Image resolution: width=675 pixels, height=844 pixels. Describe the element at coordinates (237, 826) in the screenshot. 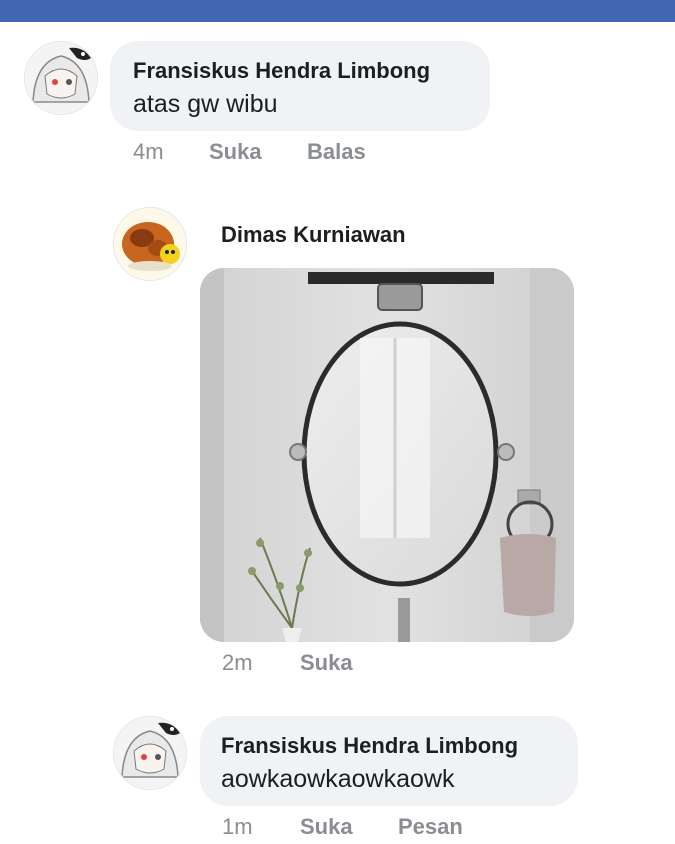

I see `comment-time: 1m` at that location.